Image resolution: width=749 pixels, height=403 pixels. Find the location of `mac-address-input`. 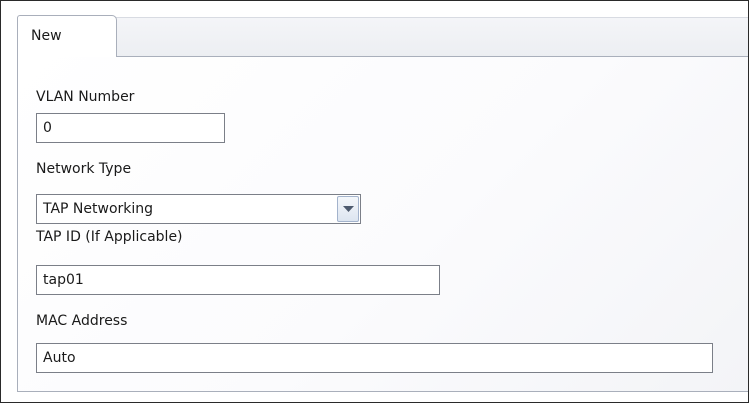

mac-address-input is located at coordinates (374, 358).